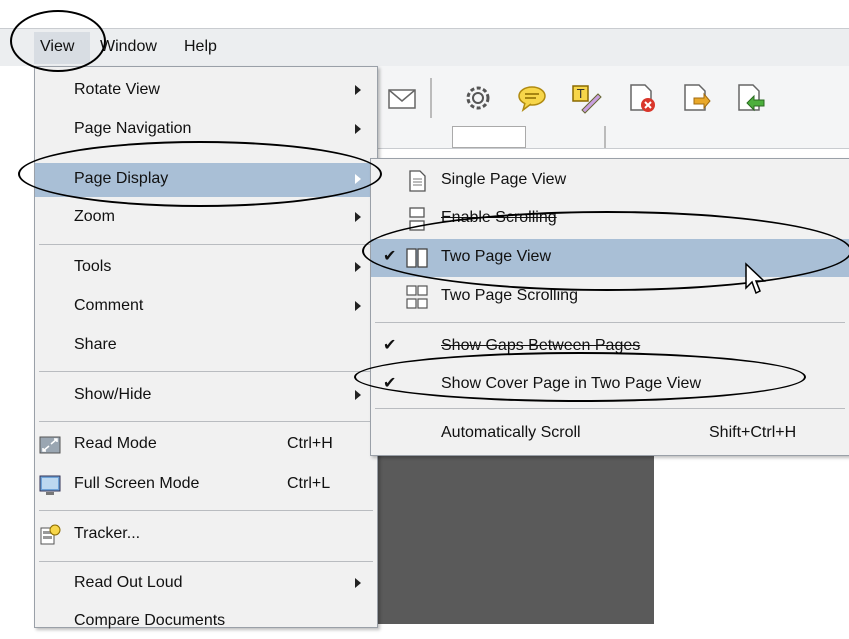 The image size is (849, 639). I want to click on menu-item-label: Comment, so click(109, 305).